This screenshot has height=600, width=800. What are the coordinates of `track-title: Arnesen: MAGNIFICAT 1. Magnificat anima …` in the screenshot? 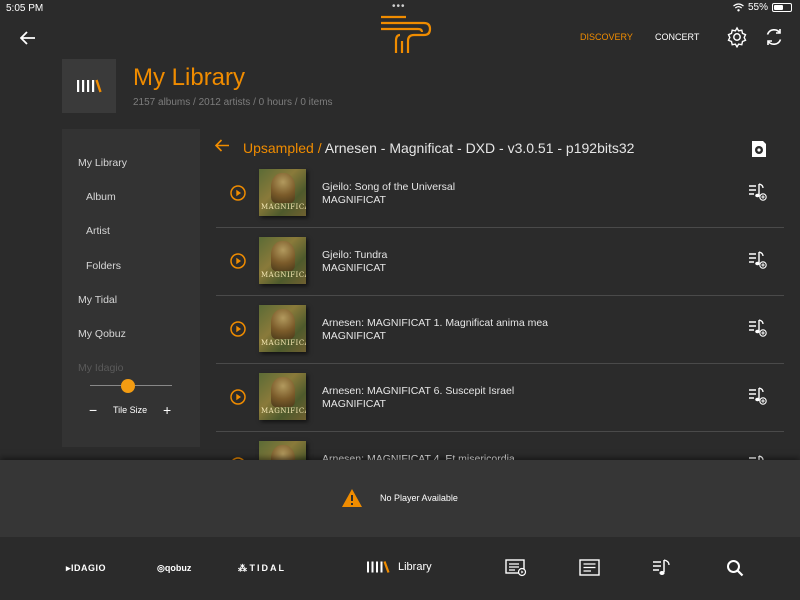 It's located at (435, 323).